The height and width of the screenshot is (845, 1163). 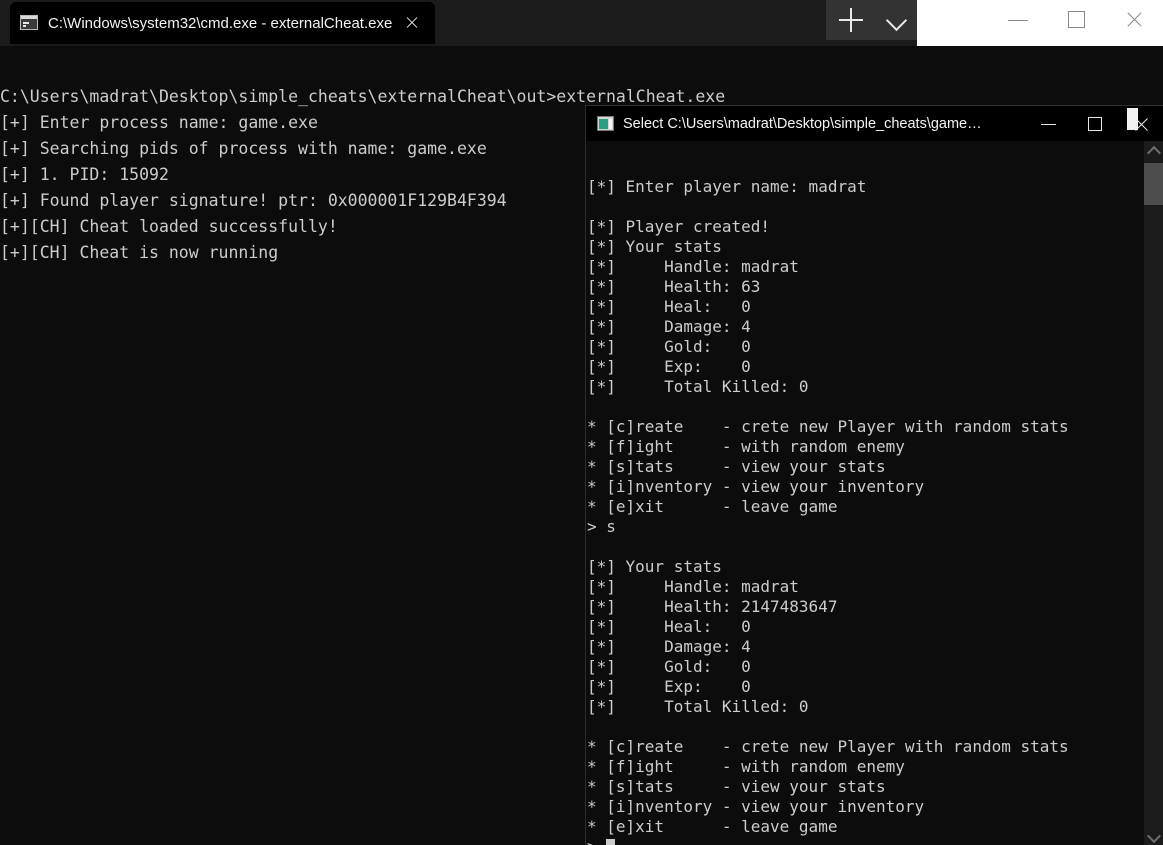 What do you see at coordinates (851, 20) in the screenshot?
I see `new-tab-plus-icon` at bounding box center [851, 20].